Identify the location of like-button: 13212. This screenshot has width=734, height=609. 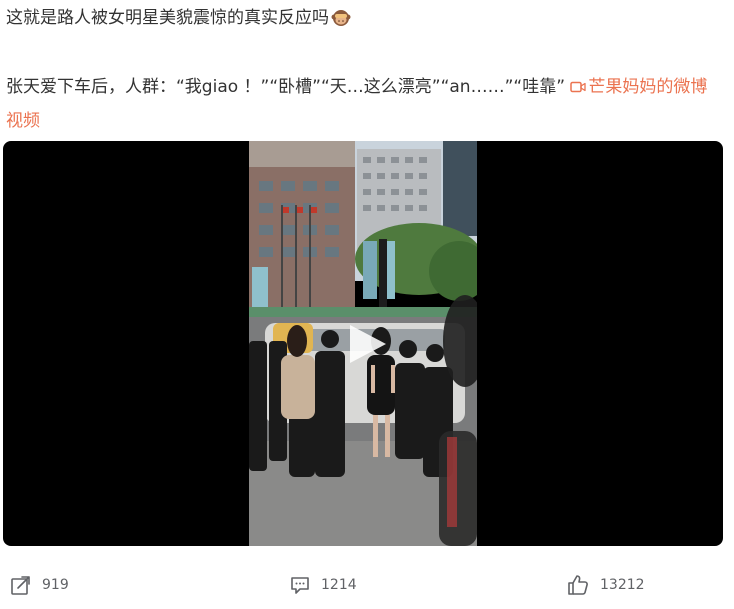
(605, 585).